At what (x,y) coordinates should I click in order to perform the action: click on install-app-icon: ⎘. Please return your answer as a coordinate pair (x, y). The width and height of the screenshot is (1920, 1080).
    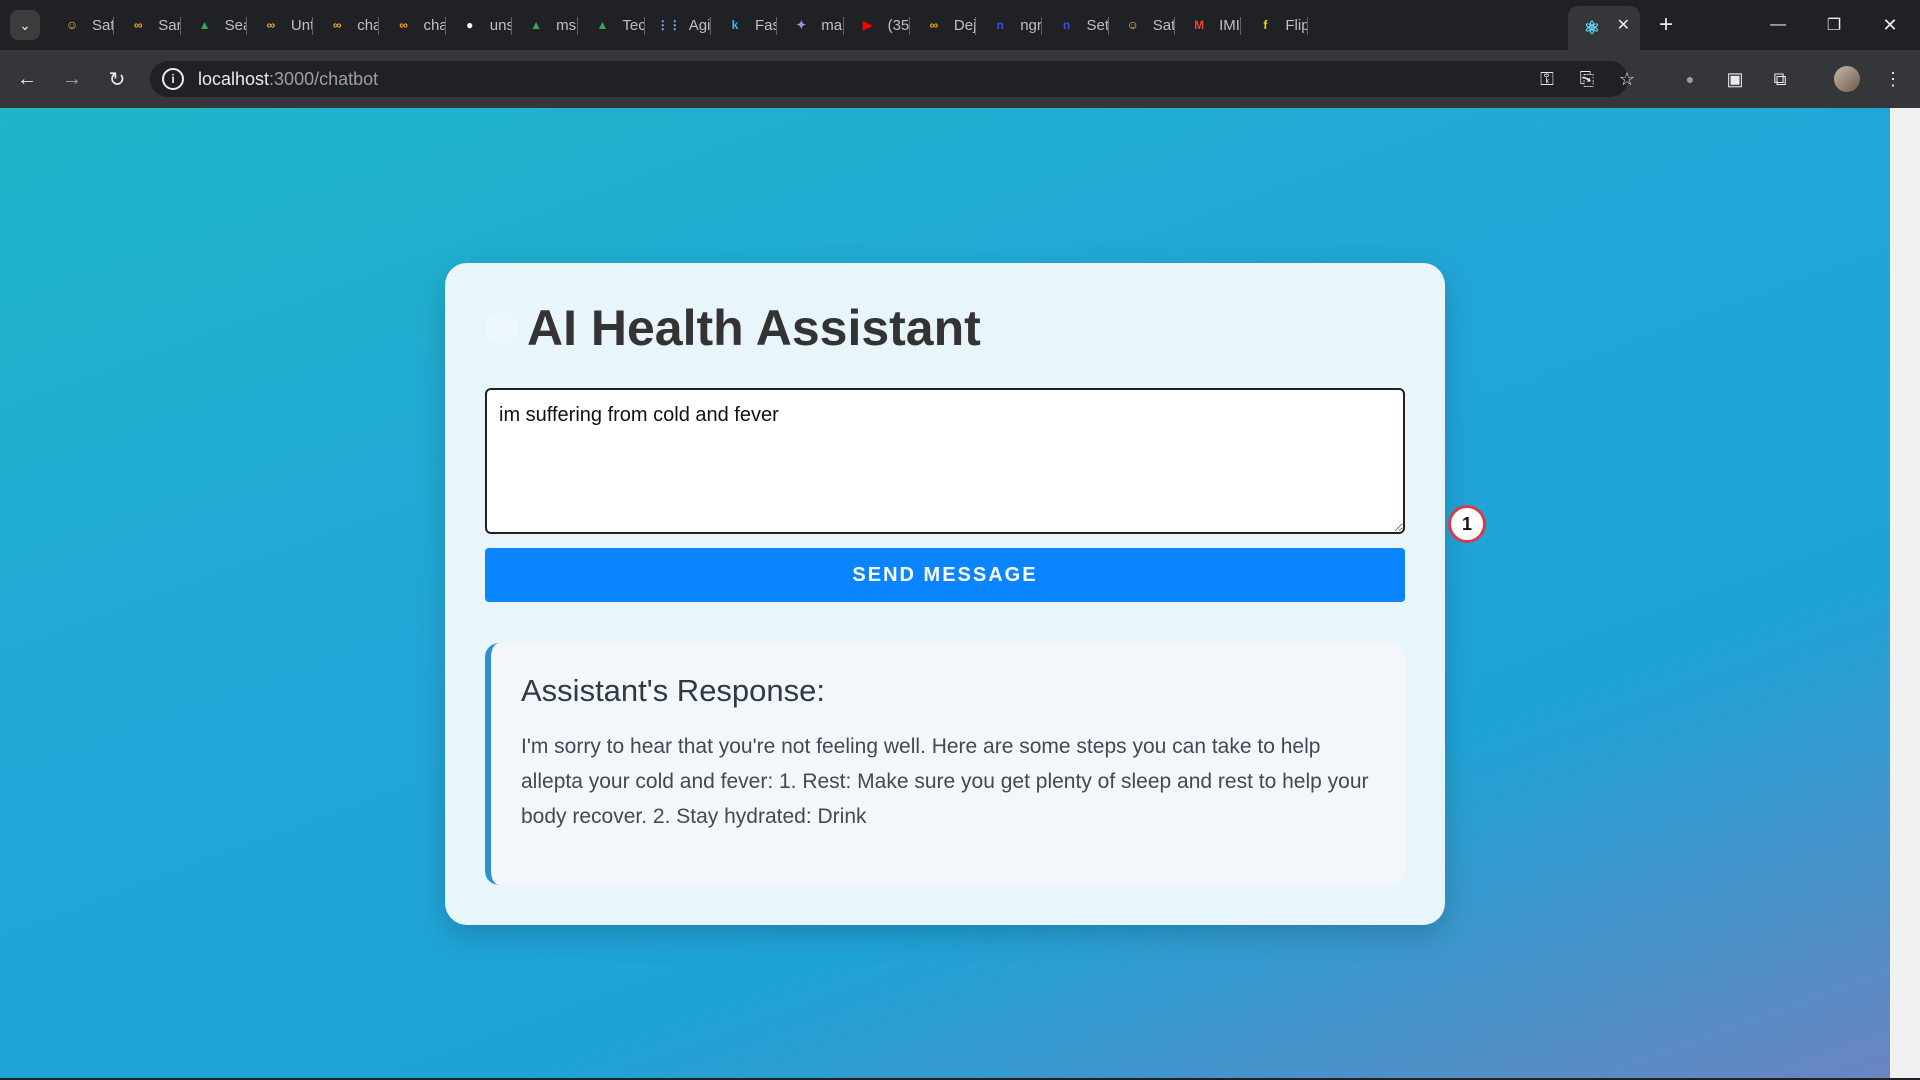
    Looking at the image, I should click on (1587, 79).